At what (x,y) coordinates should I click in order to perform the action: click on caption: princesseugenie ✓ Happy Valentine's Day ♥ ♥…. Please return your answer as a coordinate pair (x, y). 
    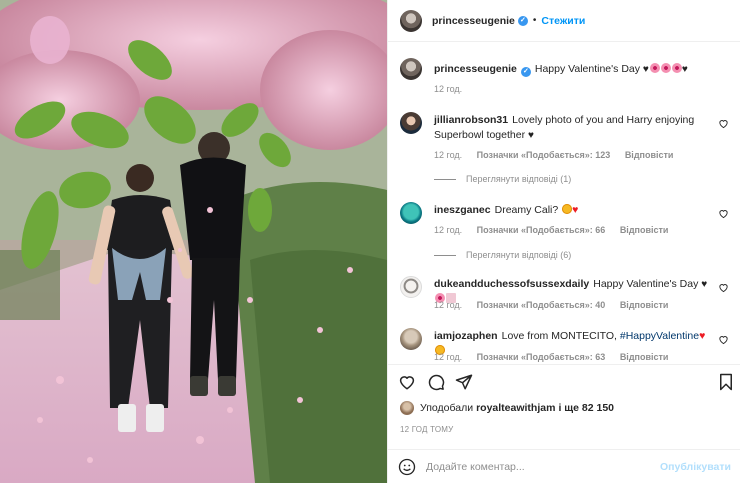
    Looking at the image, I should click on (567, 83).